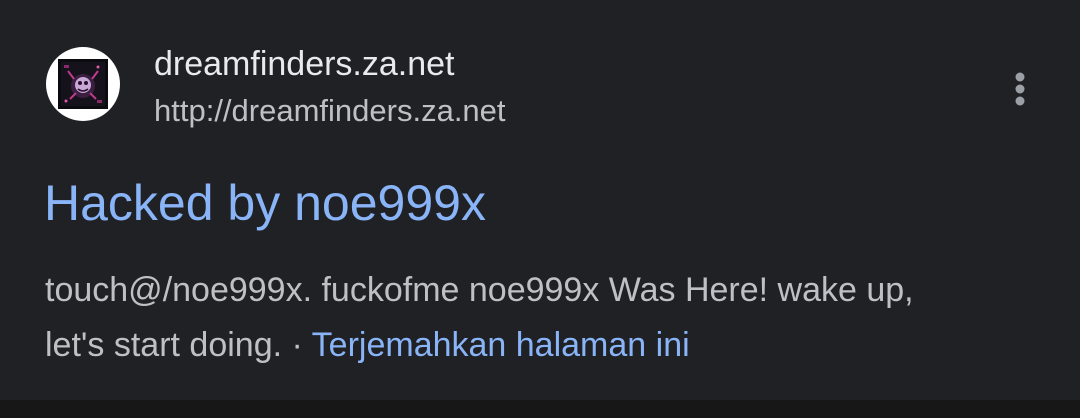  I want to click on site-favicon-icon, so click(83, 84).